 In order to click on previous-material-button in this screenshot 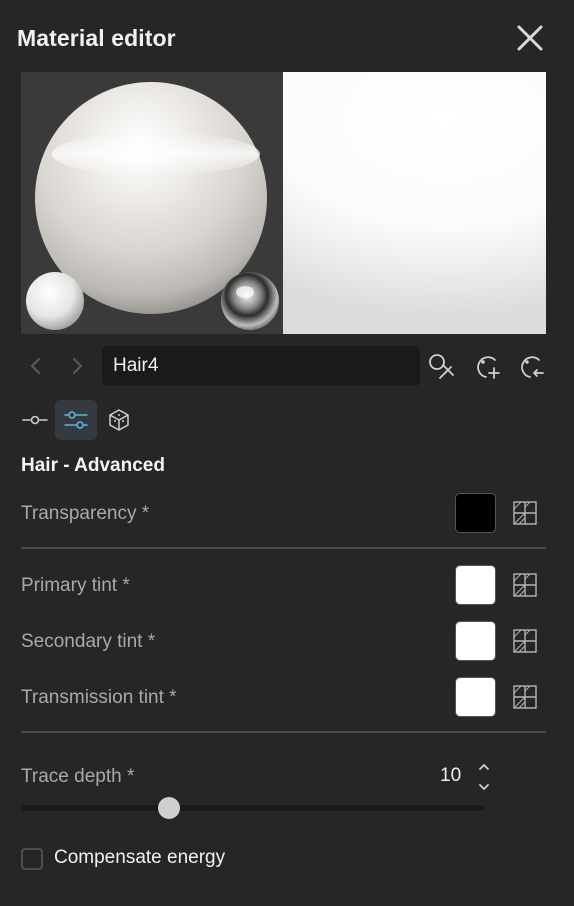, I will do `click(36, 366)`.